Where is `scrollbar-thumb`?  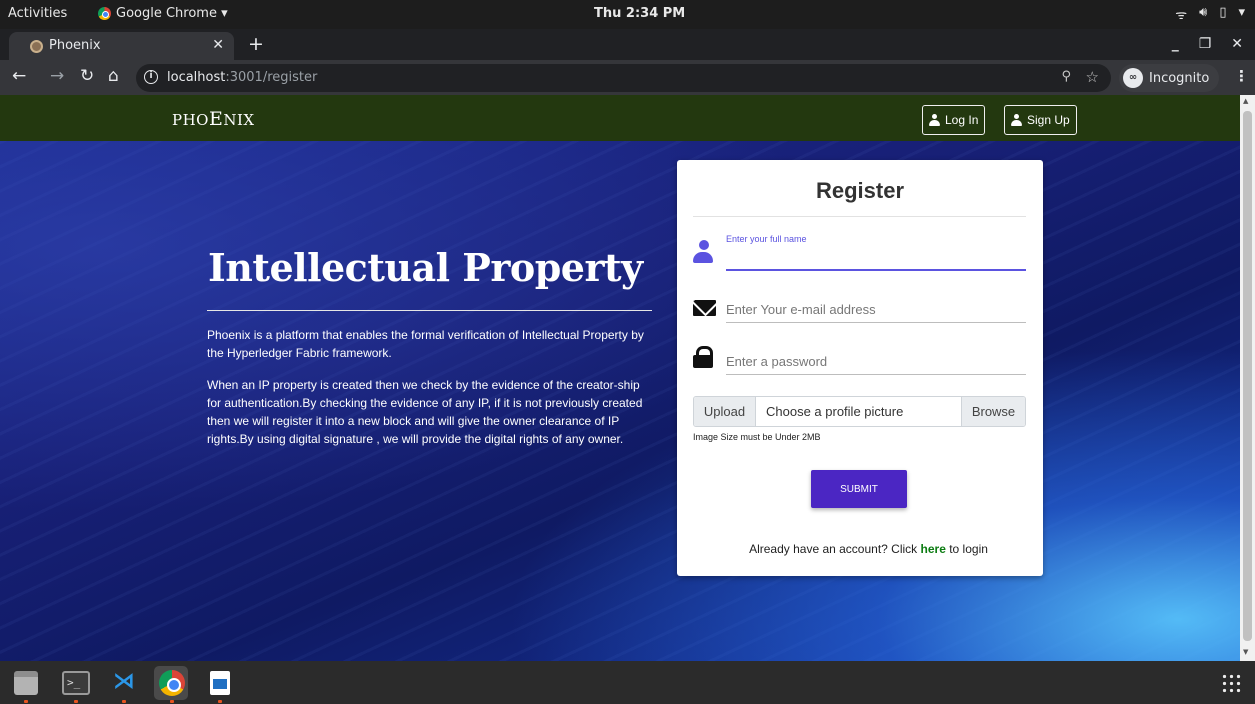
scrollbar-thumb is located at coordinates (1247, 376).